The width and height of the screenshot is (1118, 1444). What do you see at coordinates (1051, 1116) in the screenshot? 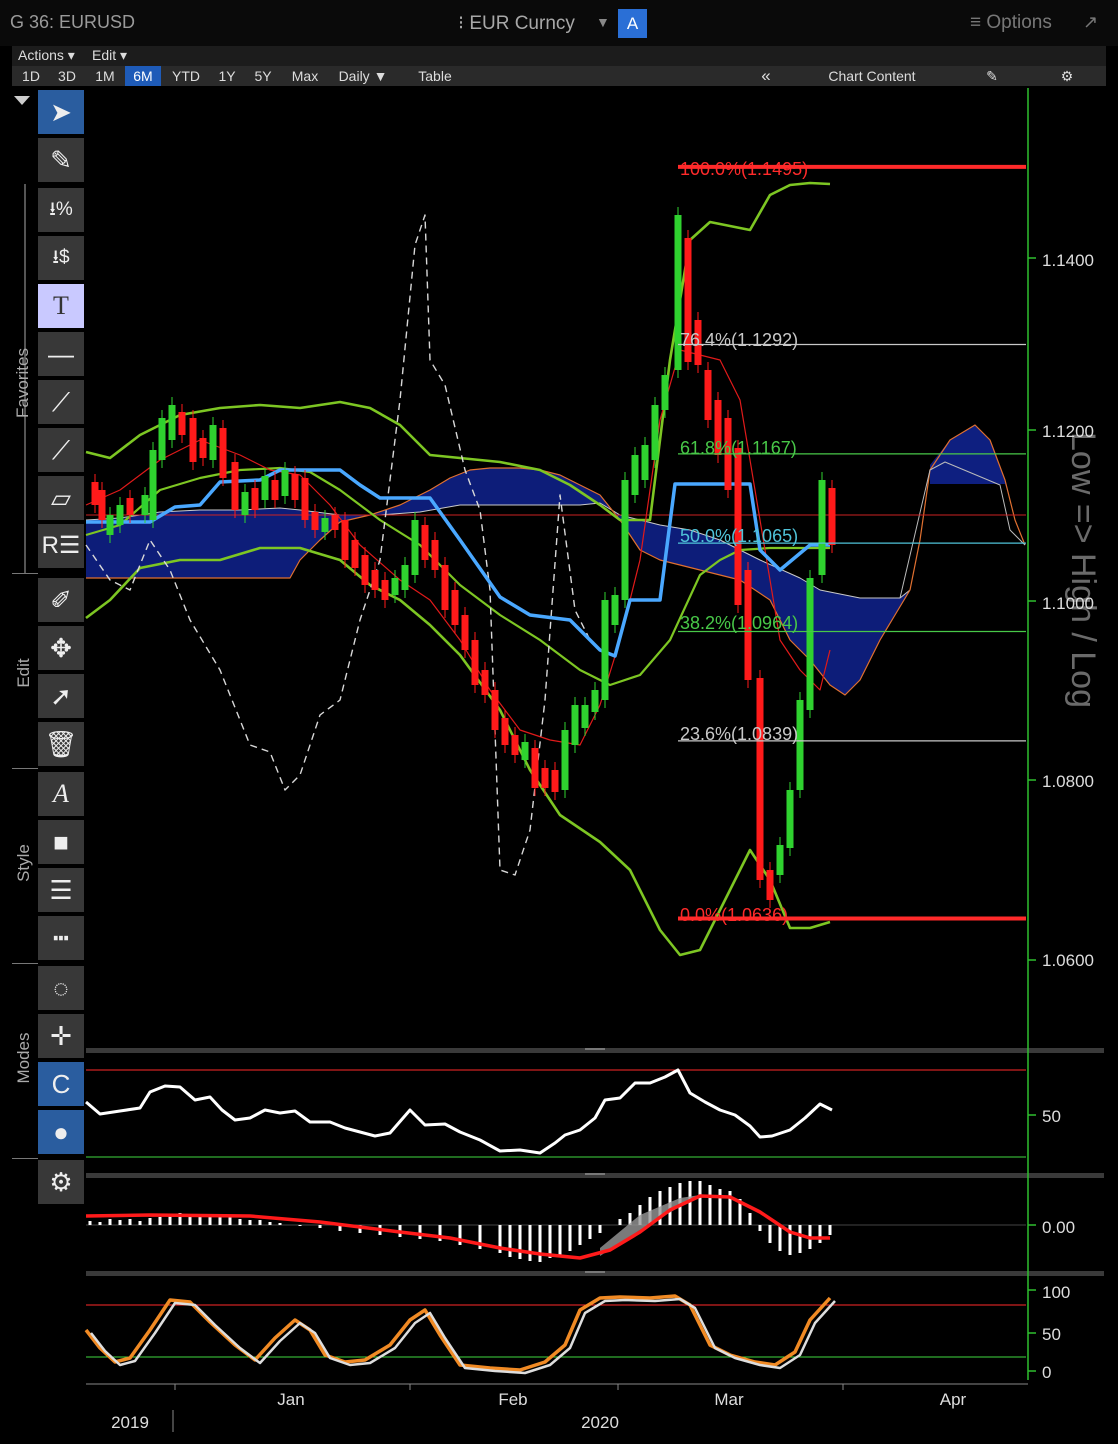
I see `rsi-tick-label: 50` at bounding box center [1051, 1116].